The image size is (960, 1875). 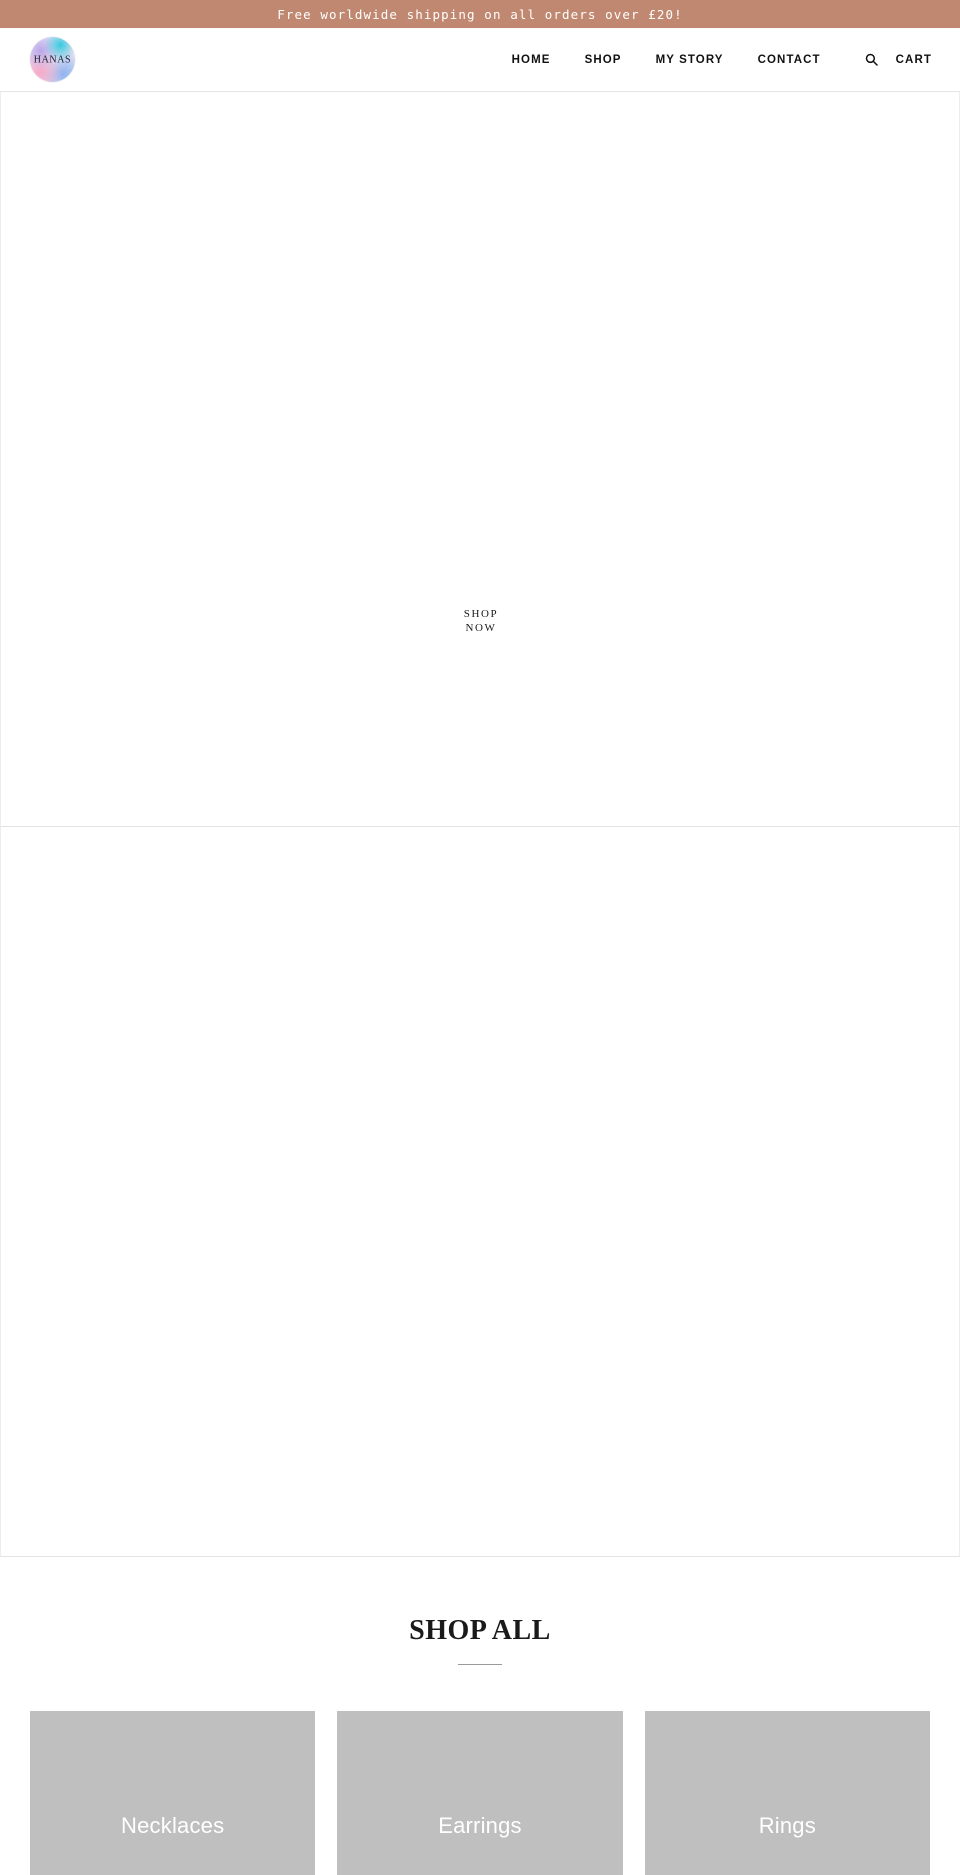 I want to click on site-header: HANAS HOME SHOP MY STORY CONTACT CART, so click(x=480, y=60).